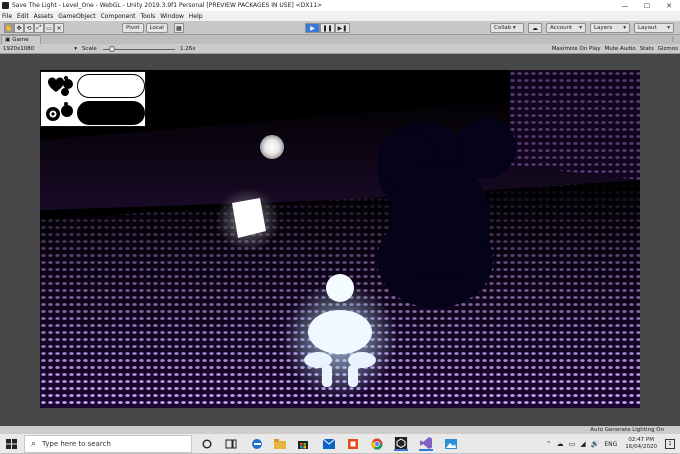  What do you see at coordinates (625, 5) in the screenshot?
I see `minimize-button: —` at bounding box center [625, 5].